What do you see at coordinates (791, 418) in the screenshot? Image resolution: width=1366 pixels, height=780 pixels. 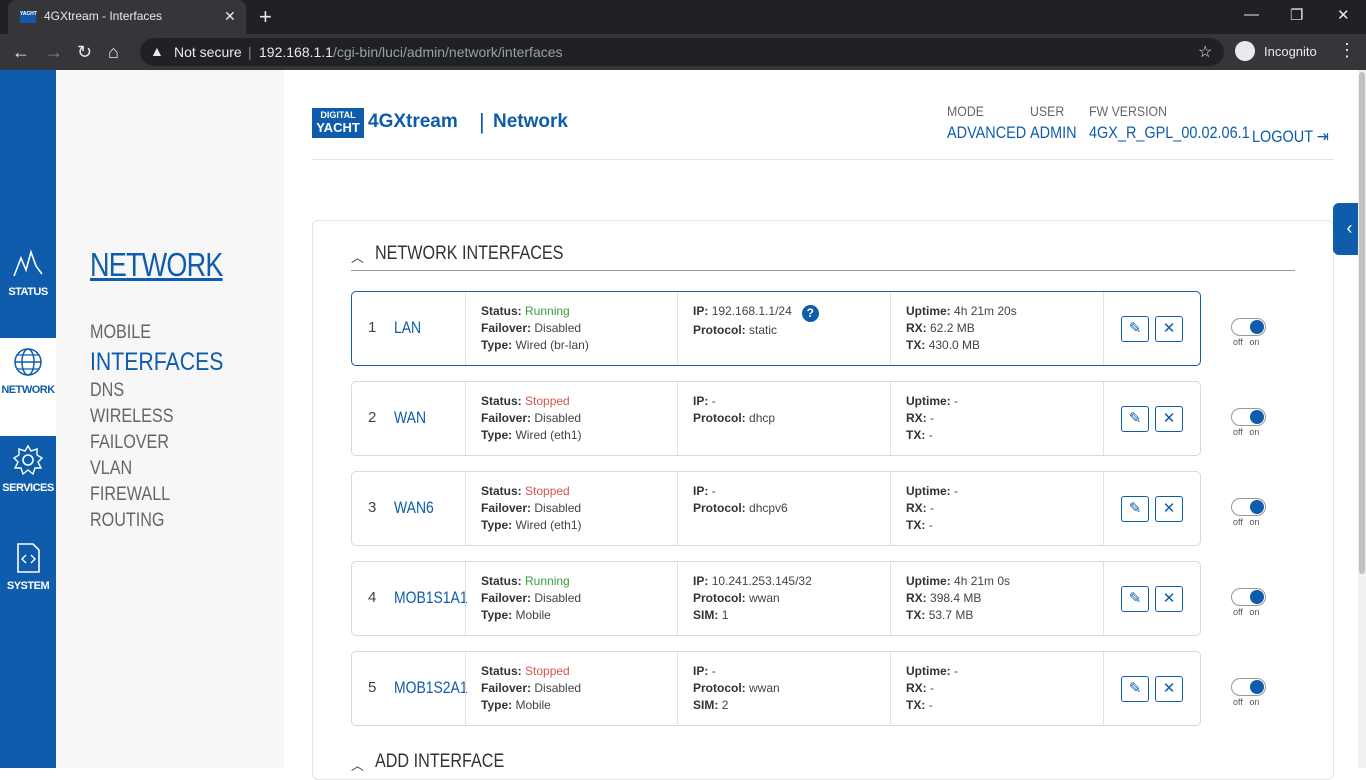 I see `protocol-line: Protocol: dhcp` at bounding box center [791, 418].